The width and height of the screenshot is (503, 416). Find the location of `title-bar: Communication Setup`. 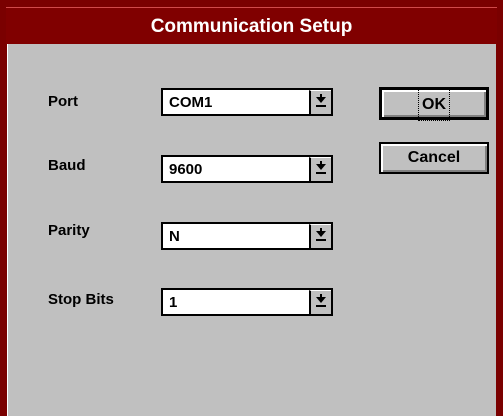

title-bar: Communication Setup is located at coordinates (251, 25).